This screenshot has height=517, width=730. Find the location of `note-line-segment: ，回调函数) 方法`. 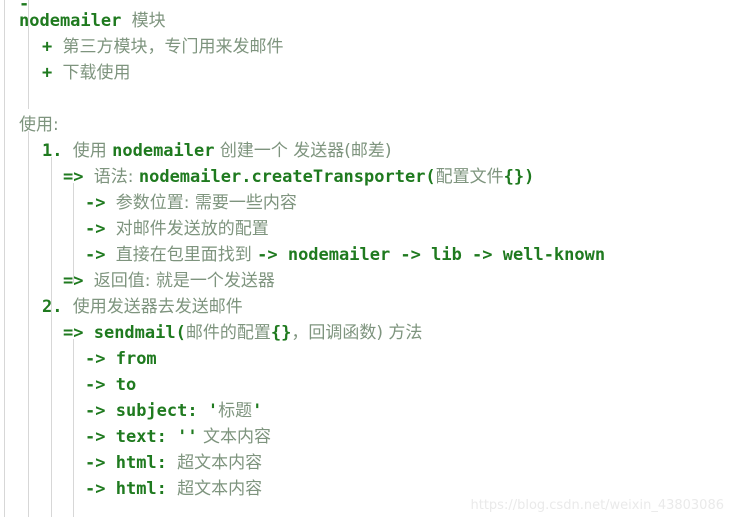

note-line-segment: ，回调函数) 方法 is located at coordinates (357, 333).